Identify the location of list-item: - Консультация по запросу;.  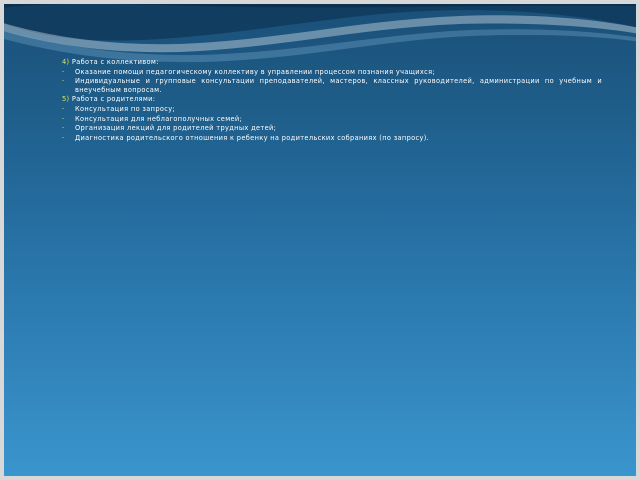
(332, 109).